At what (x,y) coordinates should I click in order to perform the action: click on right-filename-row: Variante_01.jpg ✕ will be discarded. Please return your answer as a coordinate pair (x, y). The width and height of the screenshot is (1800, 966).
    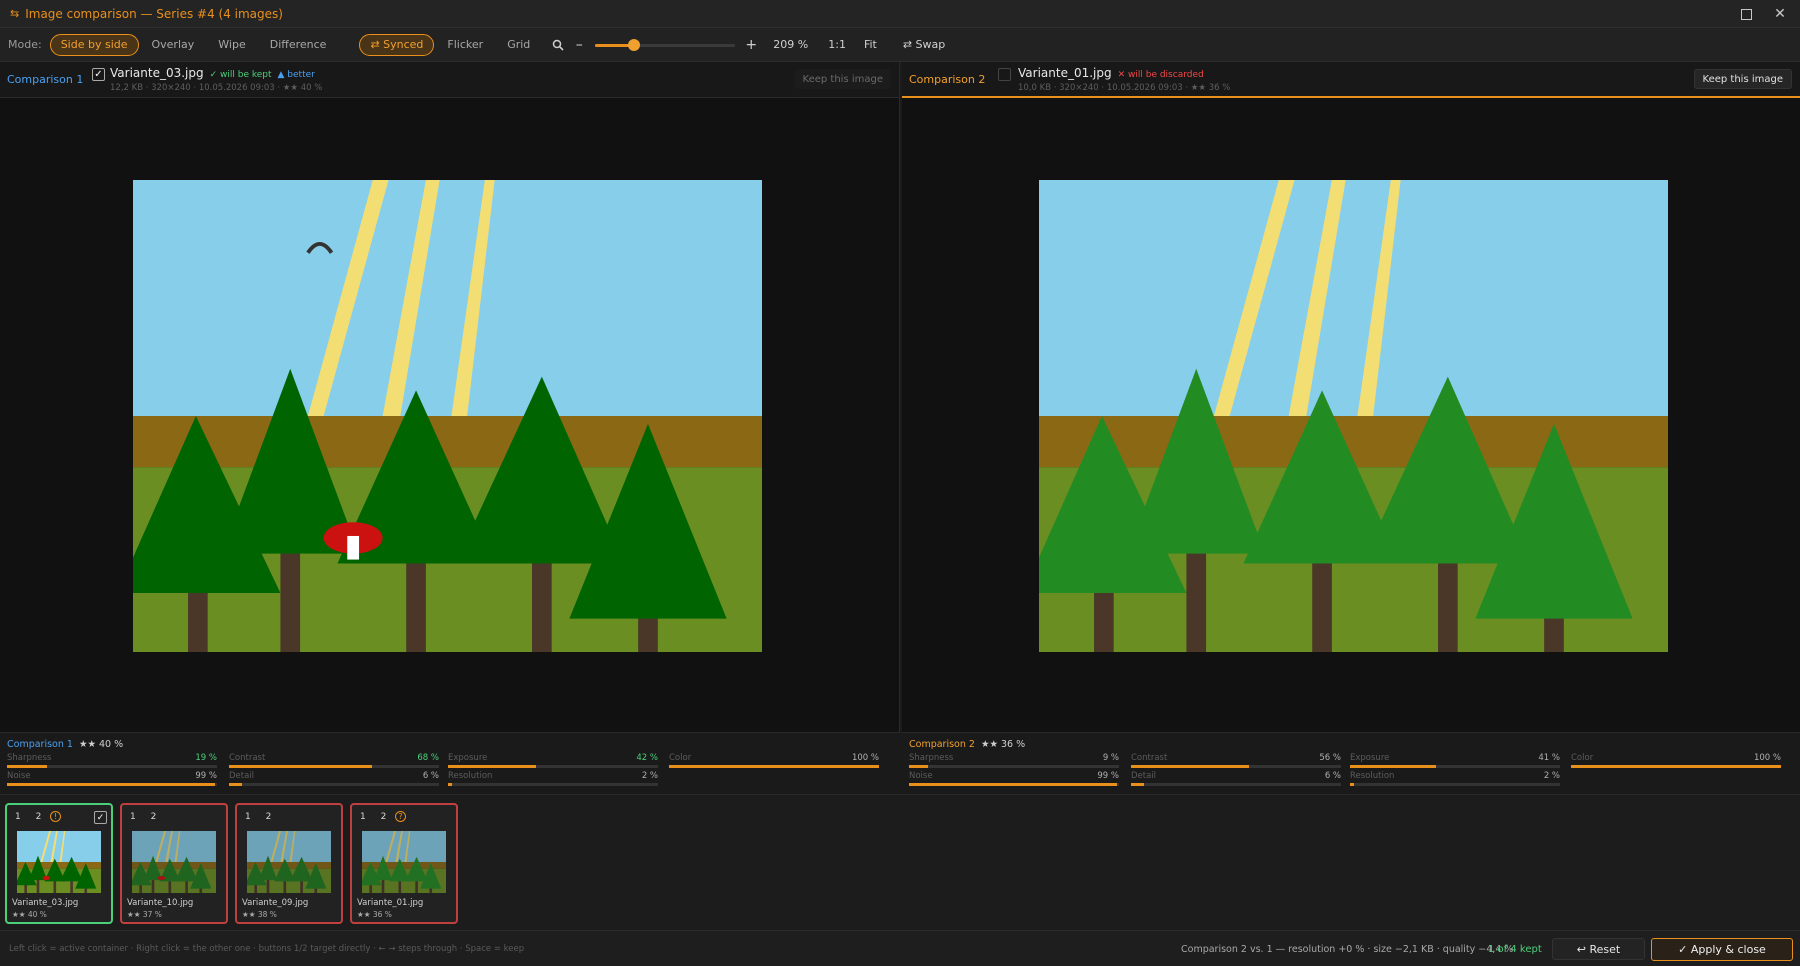
    Looking at the image, I should click on (1111, 73).